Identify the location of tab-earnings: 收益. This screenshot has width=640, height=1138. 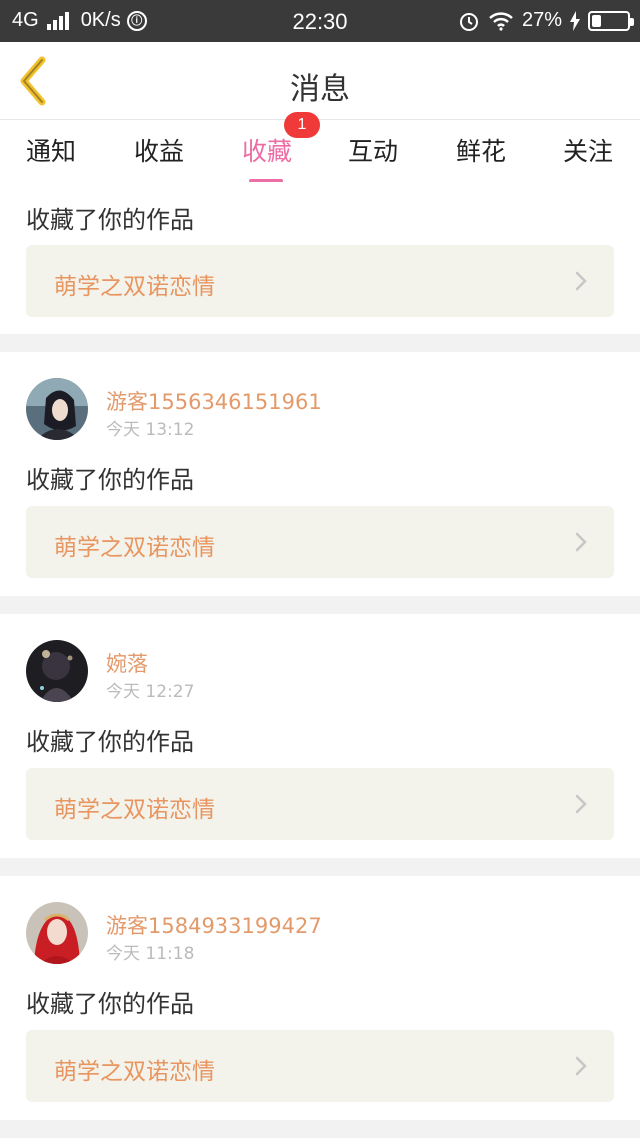
(159, 150).